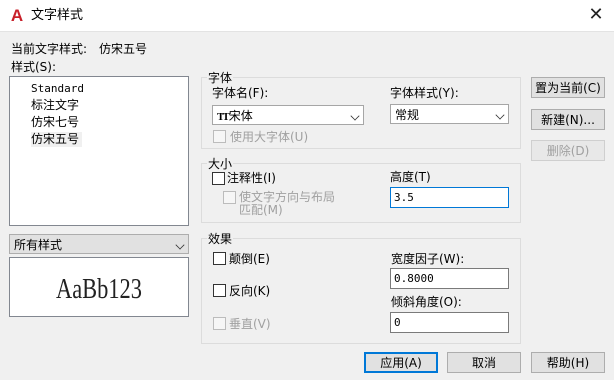  What do you see at coordinates (250, 324) in the screenshot?
I see `vertical-label: 垂直(V)` at bounding box center [250, 324].